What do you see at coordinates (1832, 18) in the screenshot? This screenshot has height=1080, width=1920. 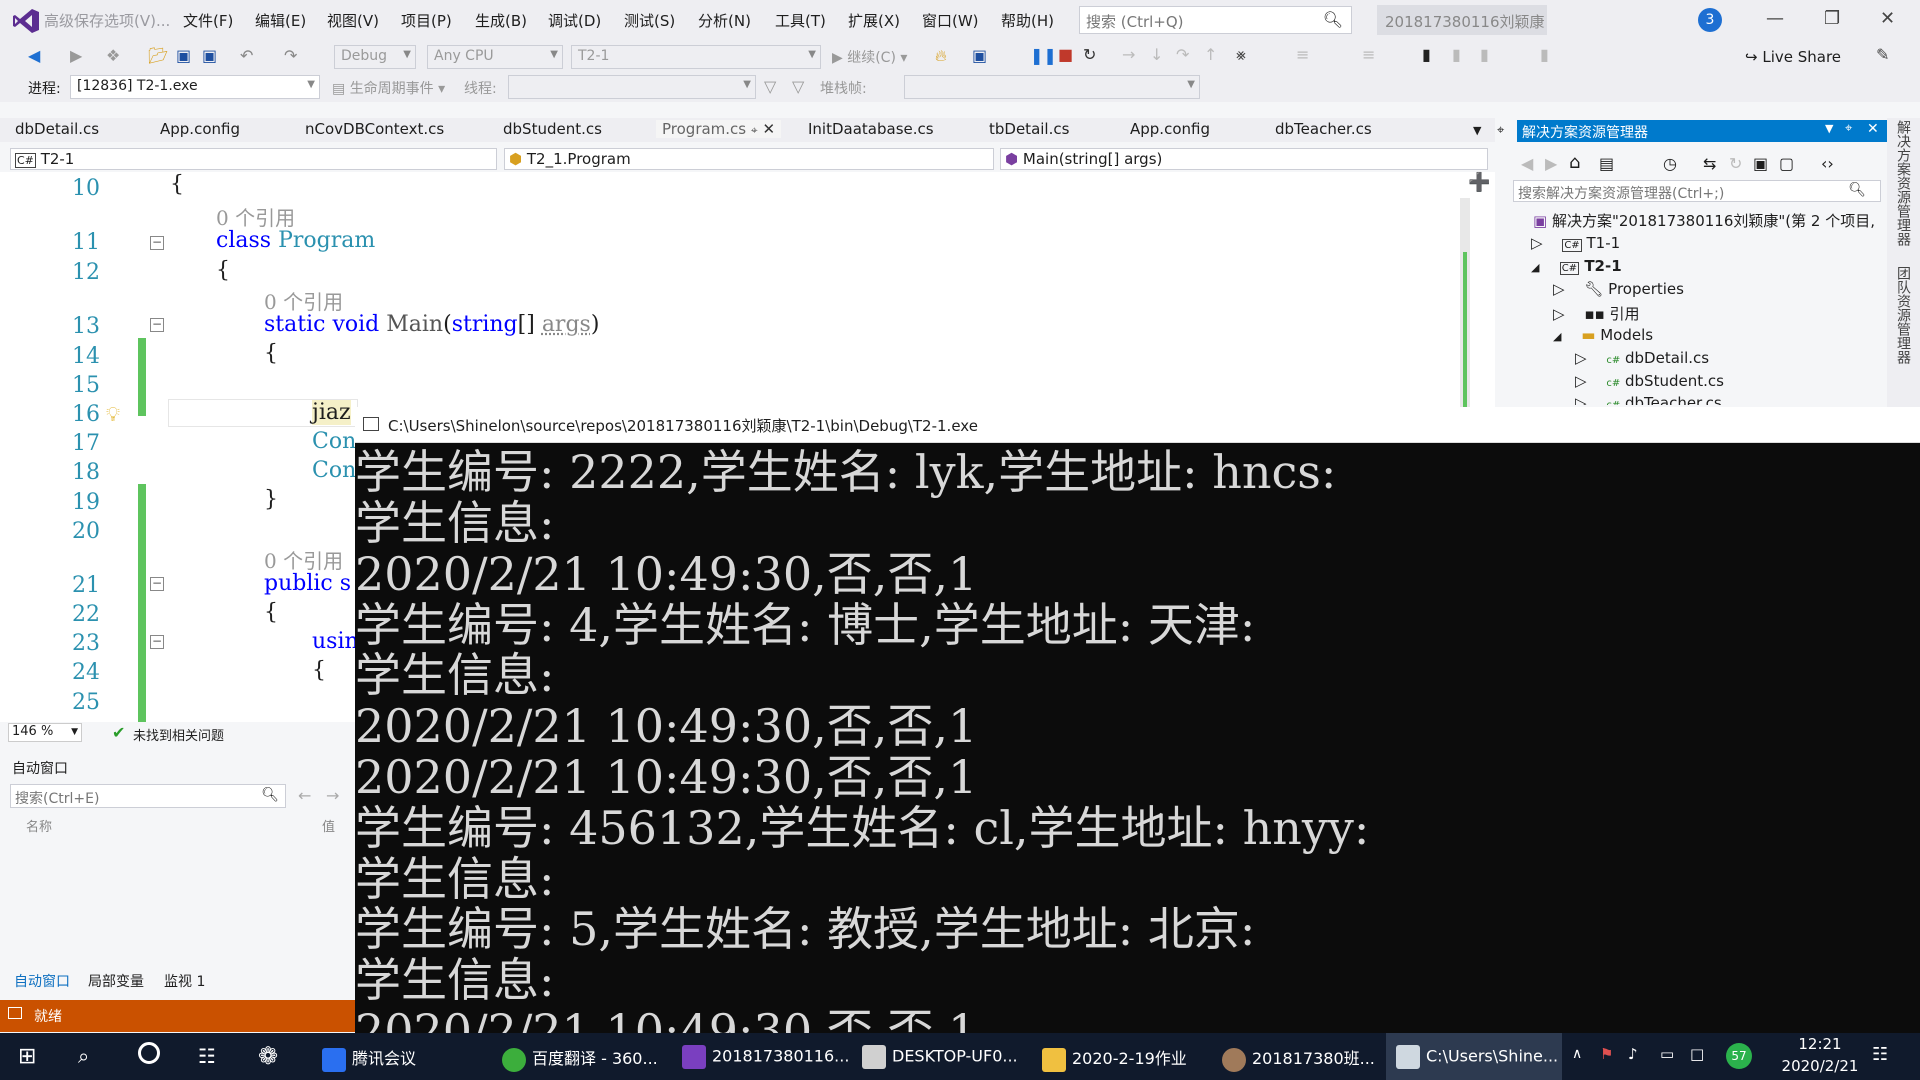 I see `restore-icon: ❐` at bounding box center [1832, 18].